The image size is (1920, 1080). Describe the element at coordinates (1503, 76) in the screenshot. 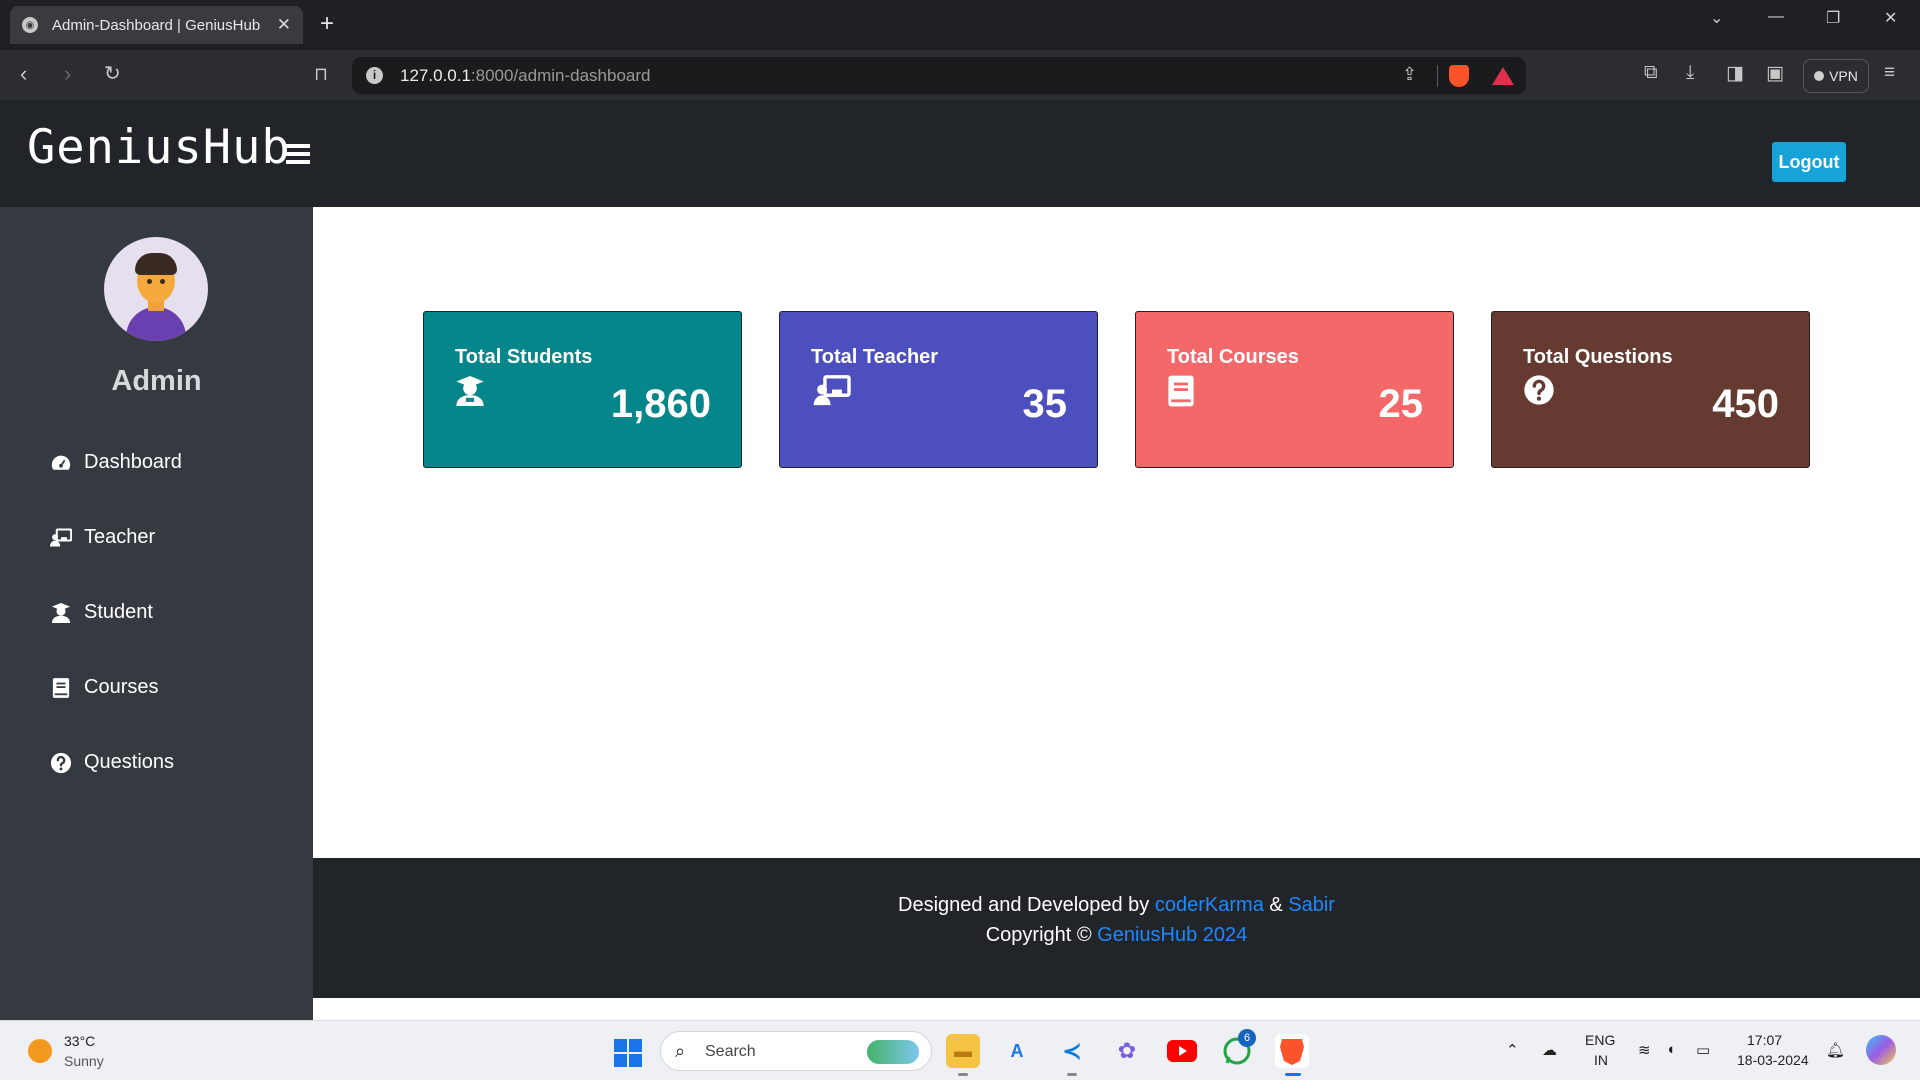

I see `brave-rewards-icon` at that location.